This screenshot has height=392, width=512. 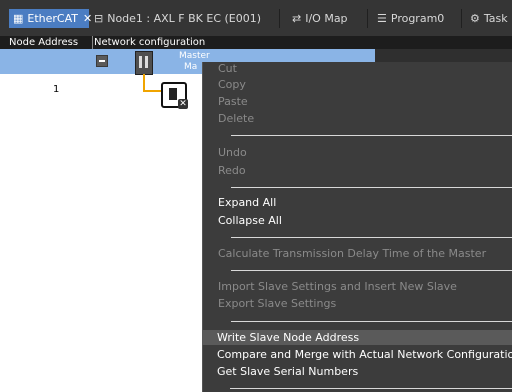 I want to click on tab-task: ⚙ Task, so click(x=489, y=18).